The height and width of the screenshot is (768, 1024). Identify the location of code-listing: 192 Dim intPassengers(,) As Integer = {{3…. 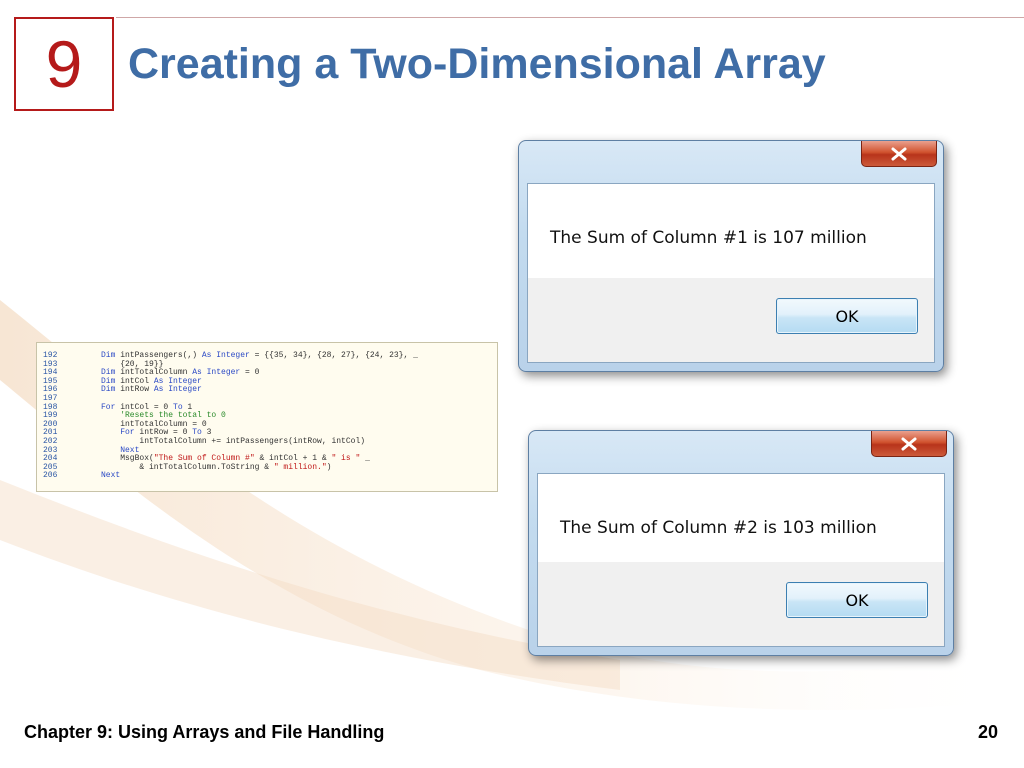
(267, 417).